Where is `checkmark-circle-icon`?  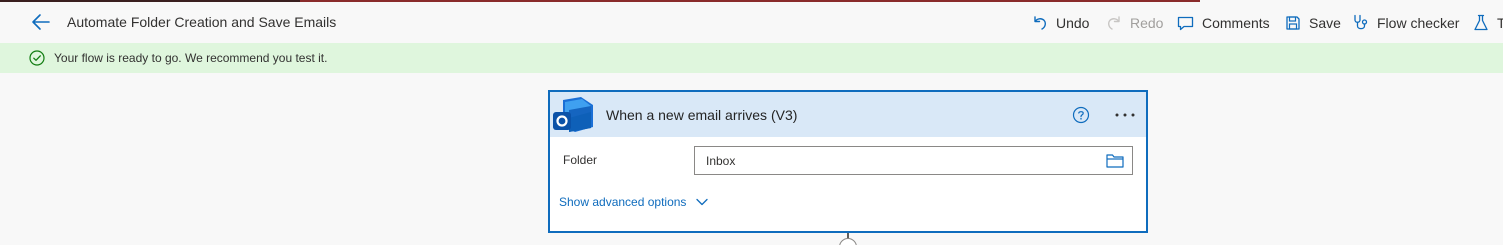 checkmark-circle-icon is located at coordinates (37, 58).